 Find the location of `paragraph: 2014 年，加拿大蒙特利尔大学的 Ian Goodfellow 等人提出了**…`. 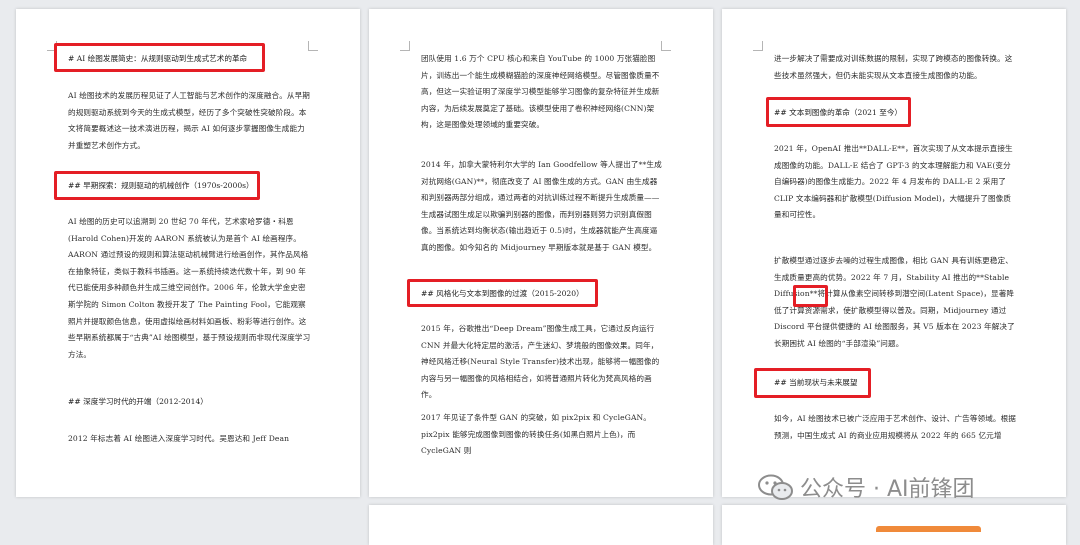

paragraph: 2014 年，加拿大蒙特利尔大学的 Ian Goodfellow 等人提出了**… is located at coordinates (541, 206).